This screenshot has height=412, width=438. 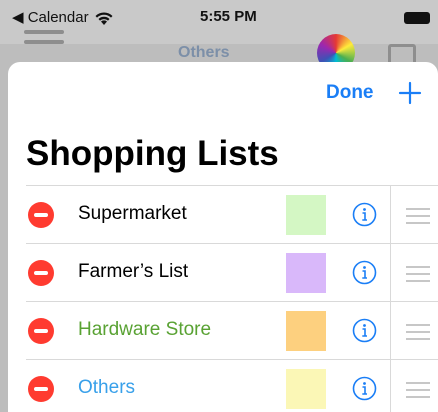 I want to click on background-title: Others, so click(x=204, y=52).